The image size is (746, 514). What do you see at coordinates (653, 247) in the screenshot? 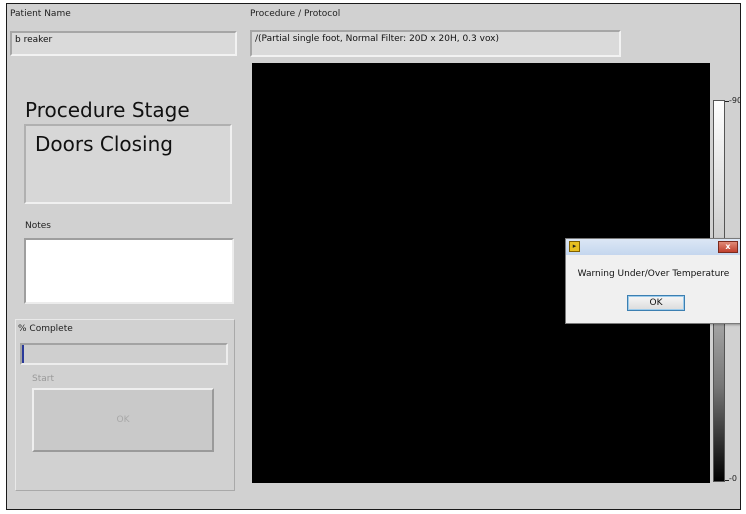
I see `dialog-titlebar: ▸ x` at bounding box center [653, 247].